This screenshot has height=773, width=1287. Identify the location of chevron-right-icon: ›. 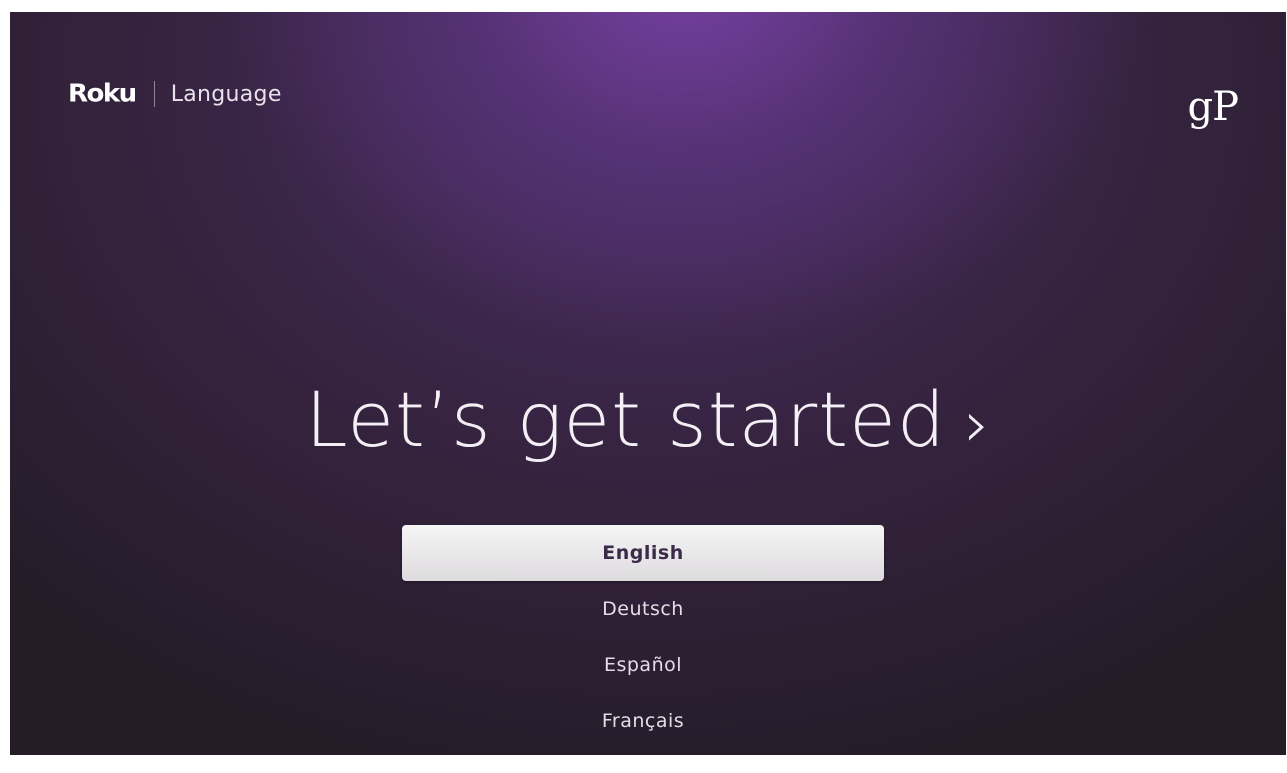
(977, 425).